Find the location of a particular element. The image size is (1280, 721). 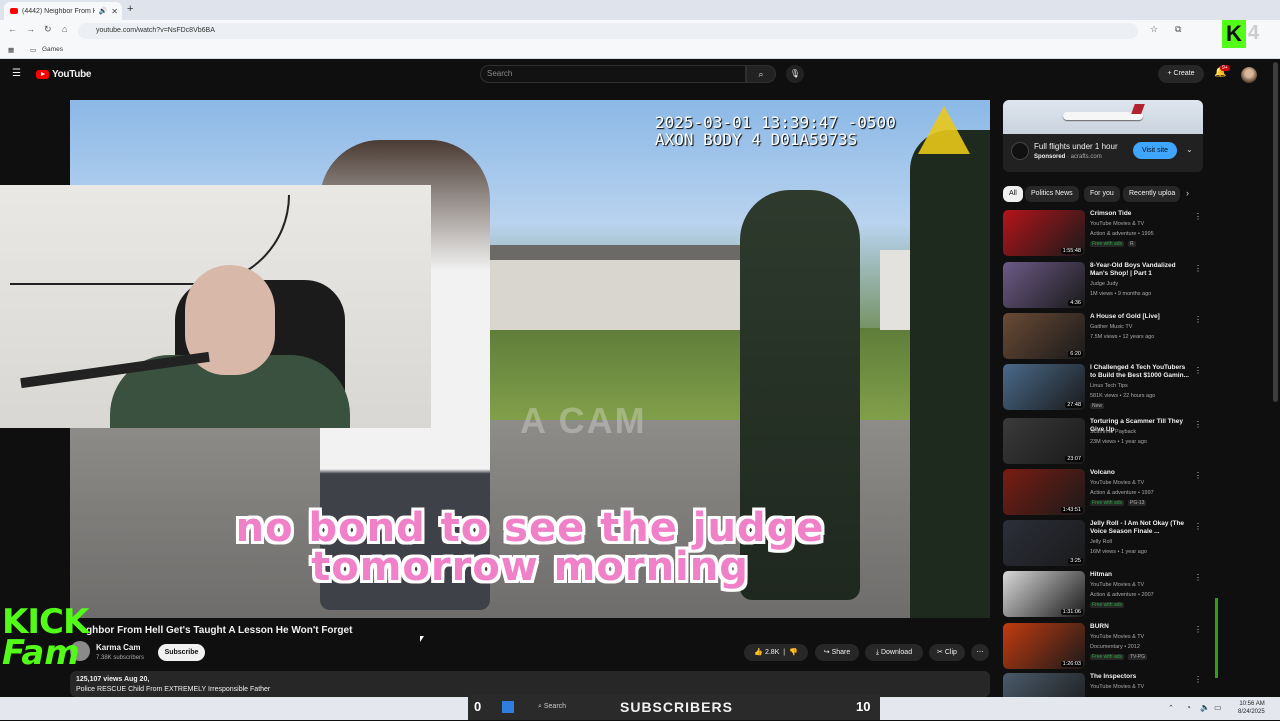

bookmark-games: Games is located at coordinates (52, 49).